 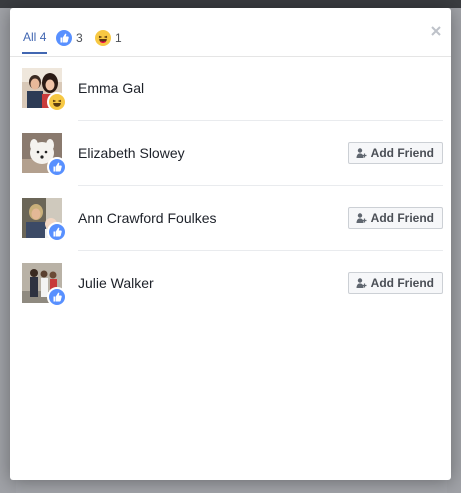 I want to click on reaction-tabs: All 4 3 1, so click(x=230, y=32).